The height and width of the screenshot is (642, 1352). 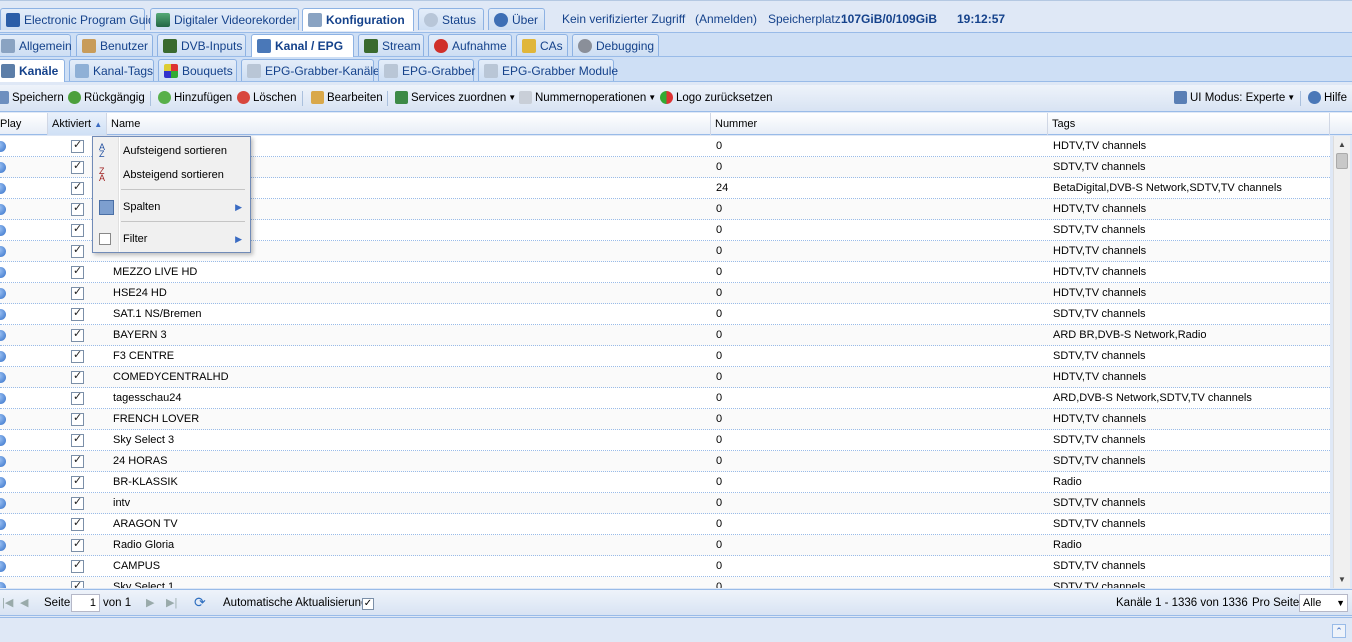 What do you see at coordinates (224, 19) in the screenshot?
I see `tab-dvr: Digitaler Videorekorder` at bounding box center [224, 19].